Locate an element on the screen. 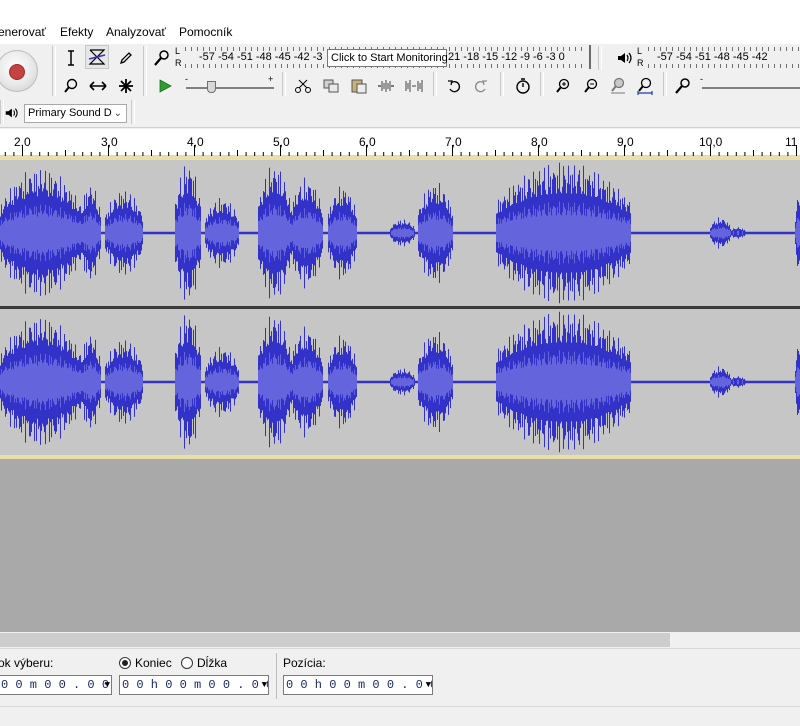 This screenshot has height=726, width=800. playback-meter-ticks-bottom is located at coordinates (724, 66).